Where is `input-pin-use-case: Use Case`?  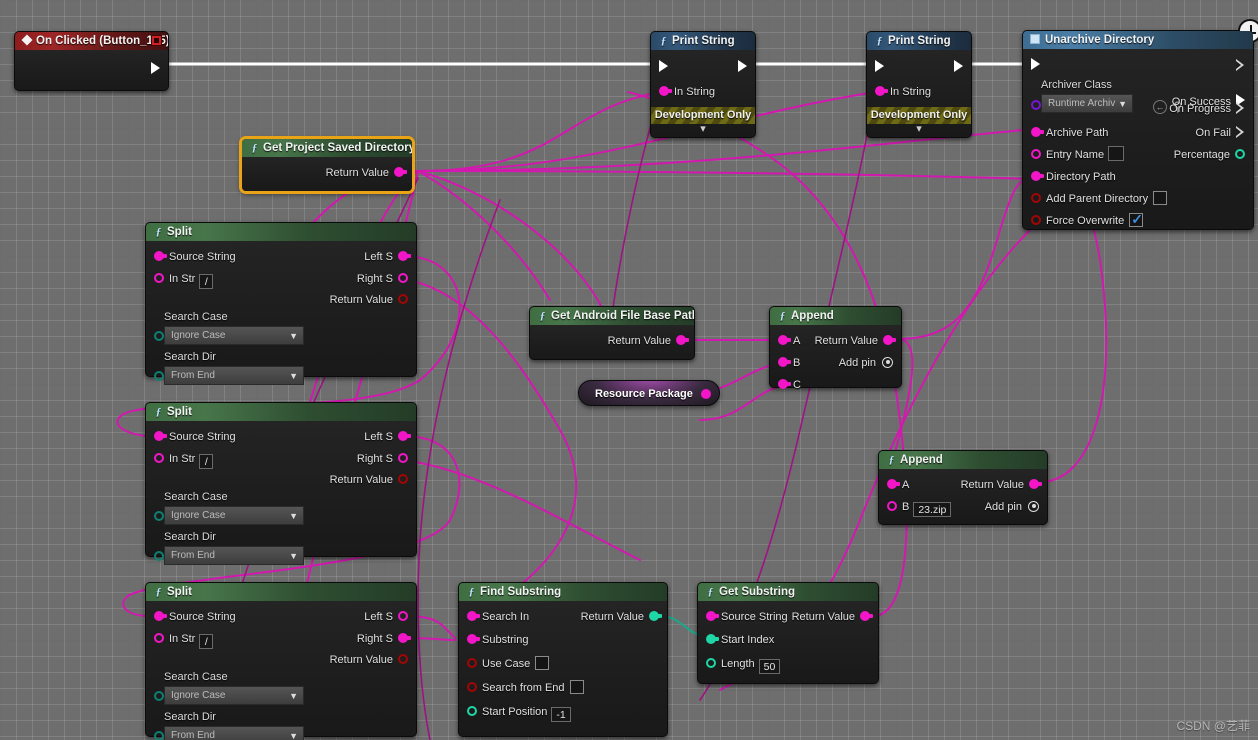 input-pin-use-case: Use Case is located at coordinates (508, 664).